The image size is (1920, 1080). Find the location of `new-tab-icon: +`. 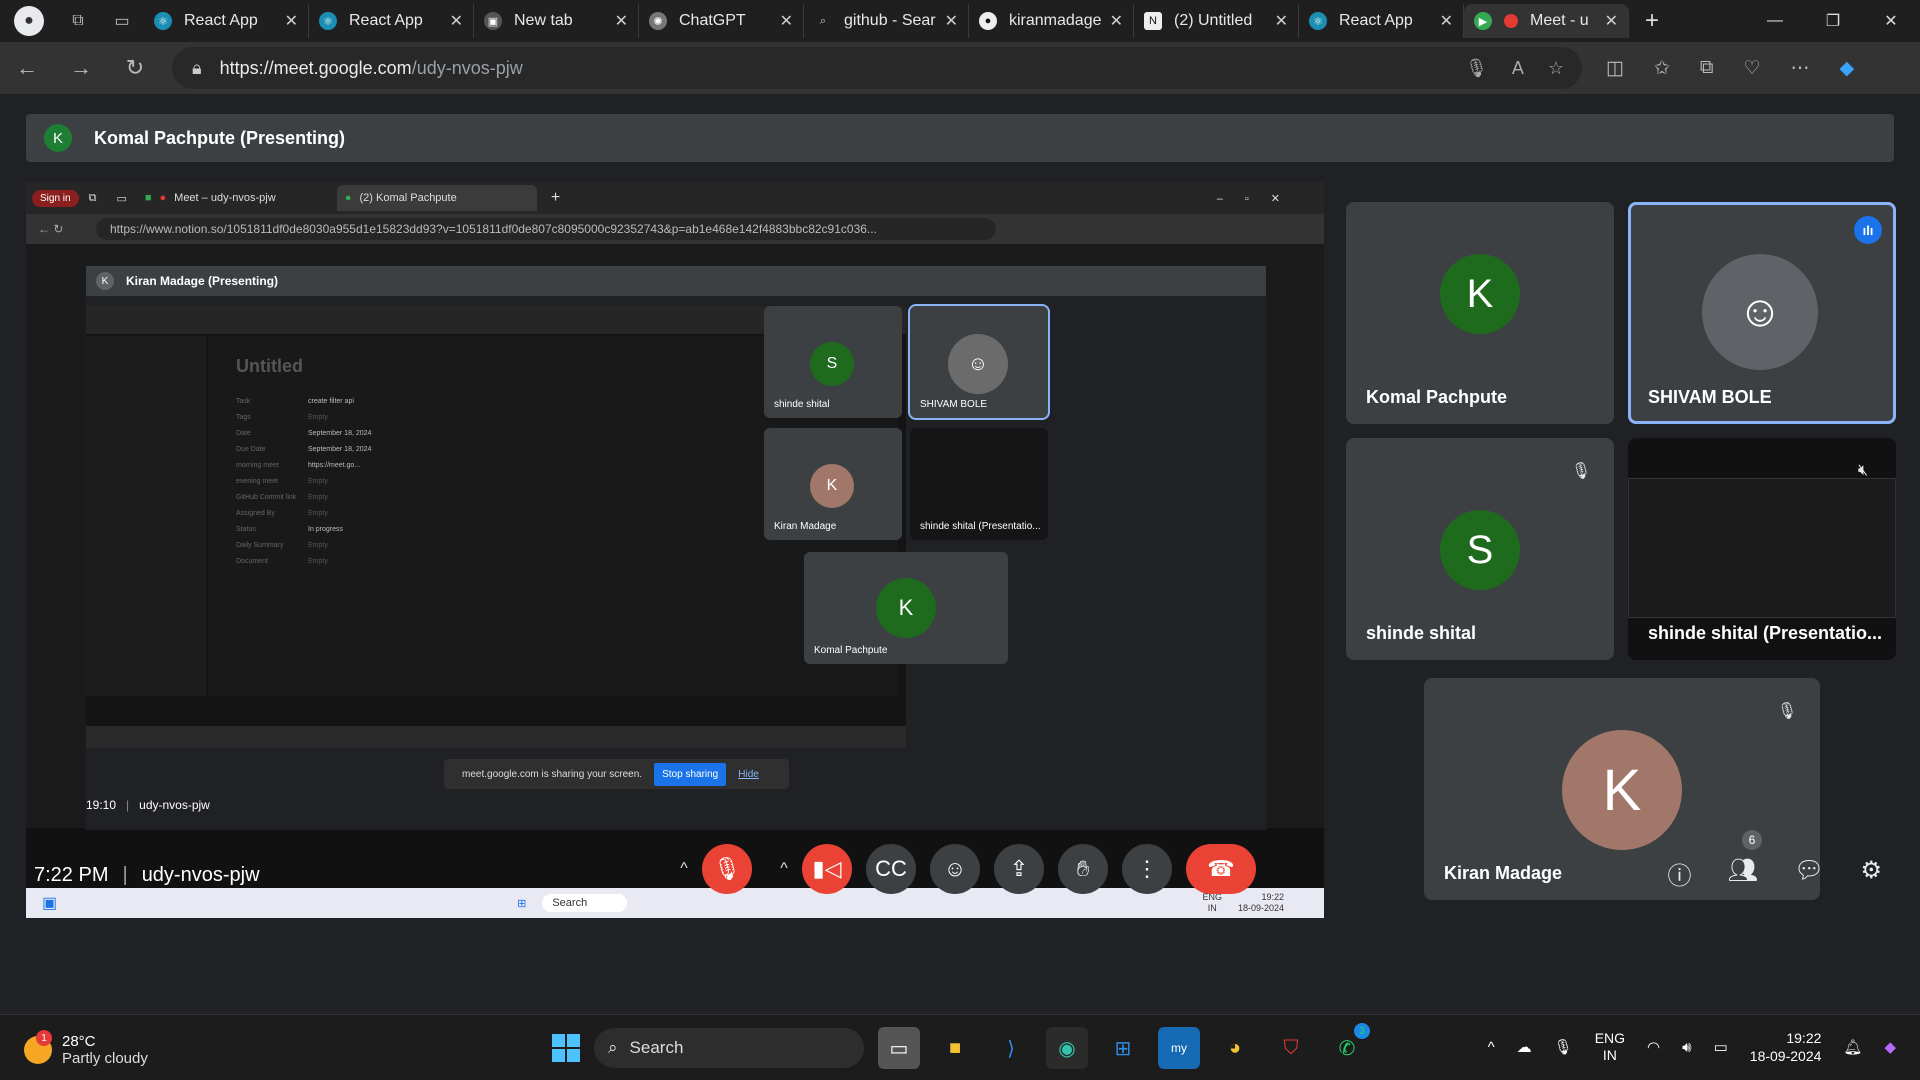

new-tab-icon: + is located at coordinates (555, 197).